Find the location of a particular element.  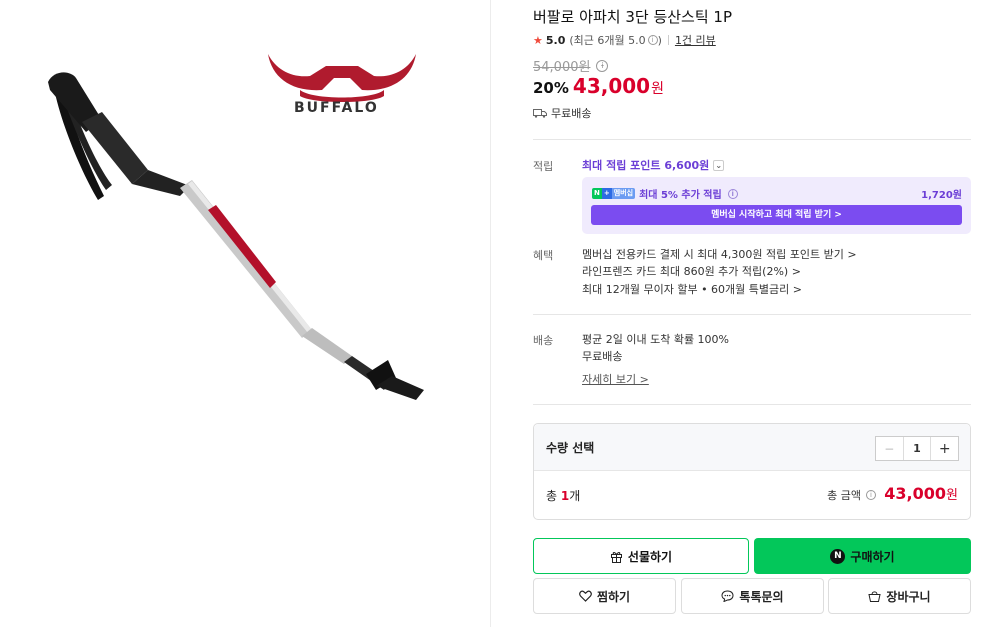

buy-label: 구매하기 is located at coordinates (872, 556).